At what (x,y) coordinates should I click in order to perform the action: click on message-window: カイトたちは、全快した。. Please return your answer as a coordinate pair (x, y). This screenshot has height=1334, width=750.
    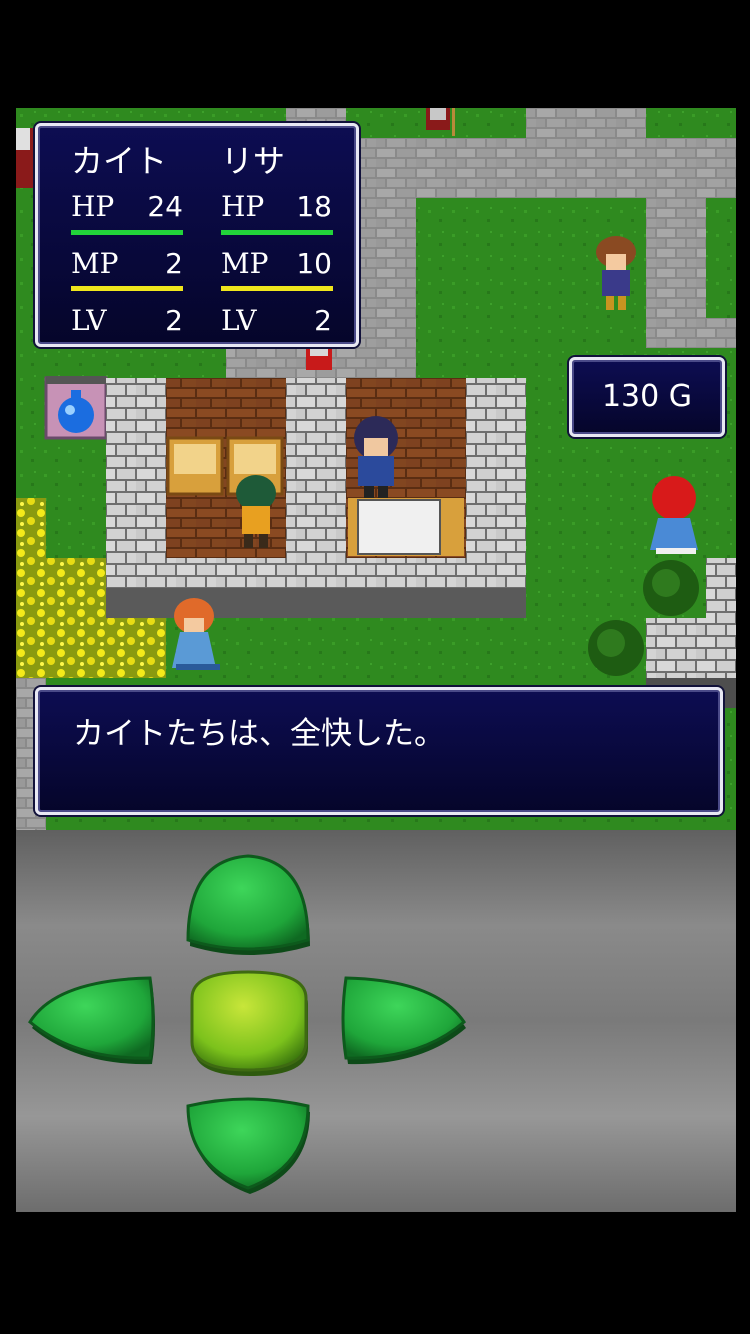
    Looking at the image, I should click on (379, 751).